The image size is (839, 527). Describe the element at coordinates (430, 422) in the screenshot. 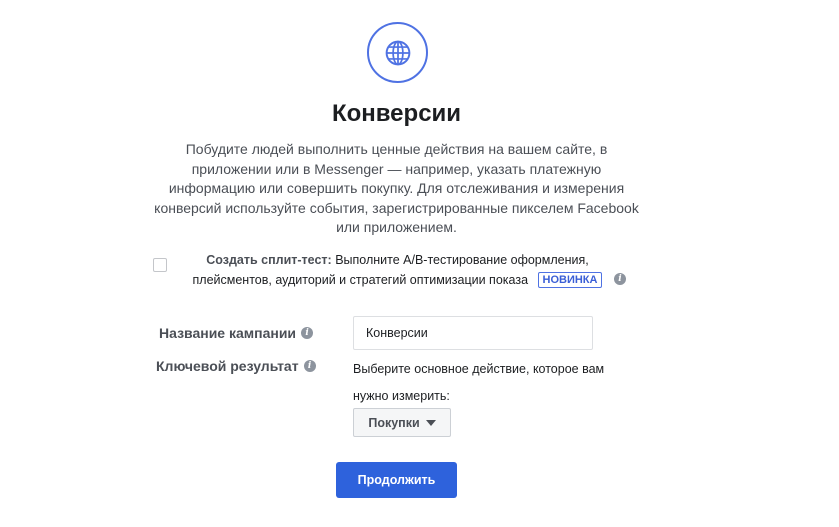

I see `chevron-down-icon` at that location.